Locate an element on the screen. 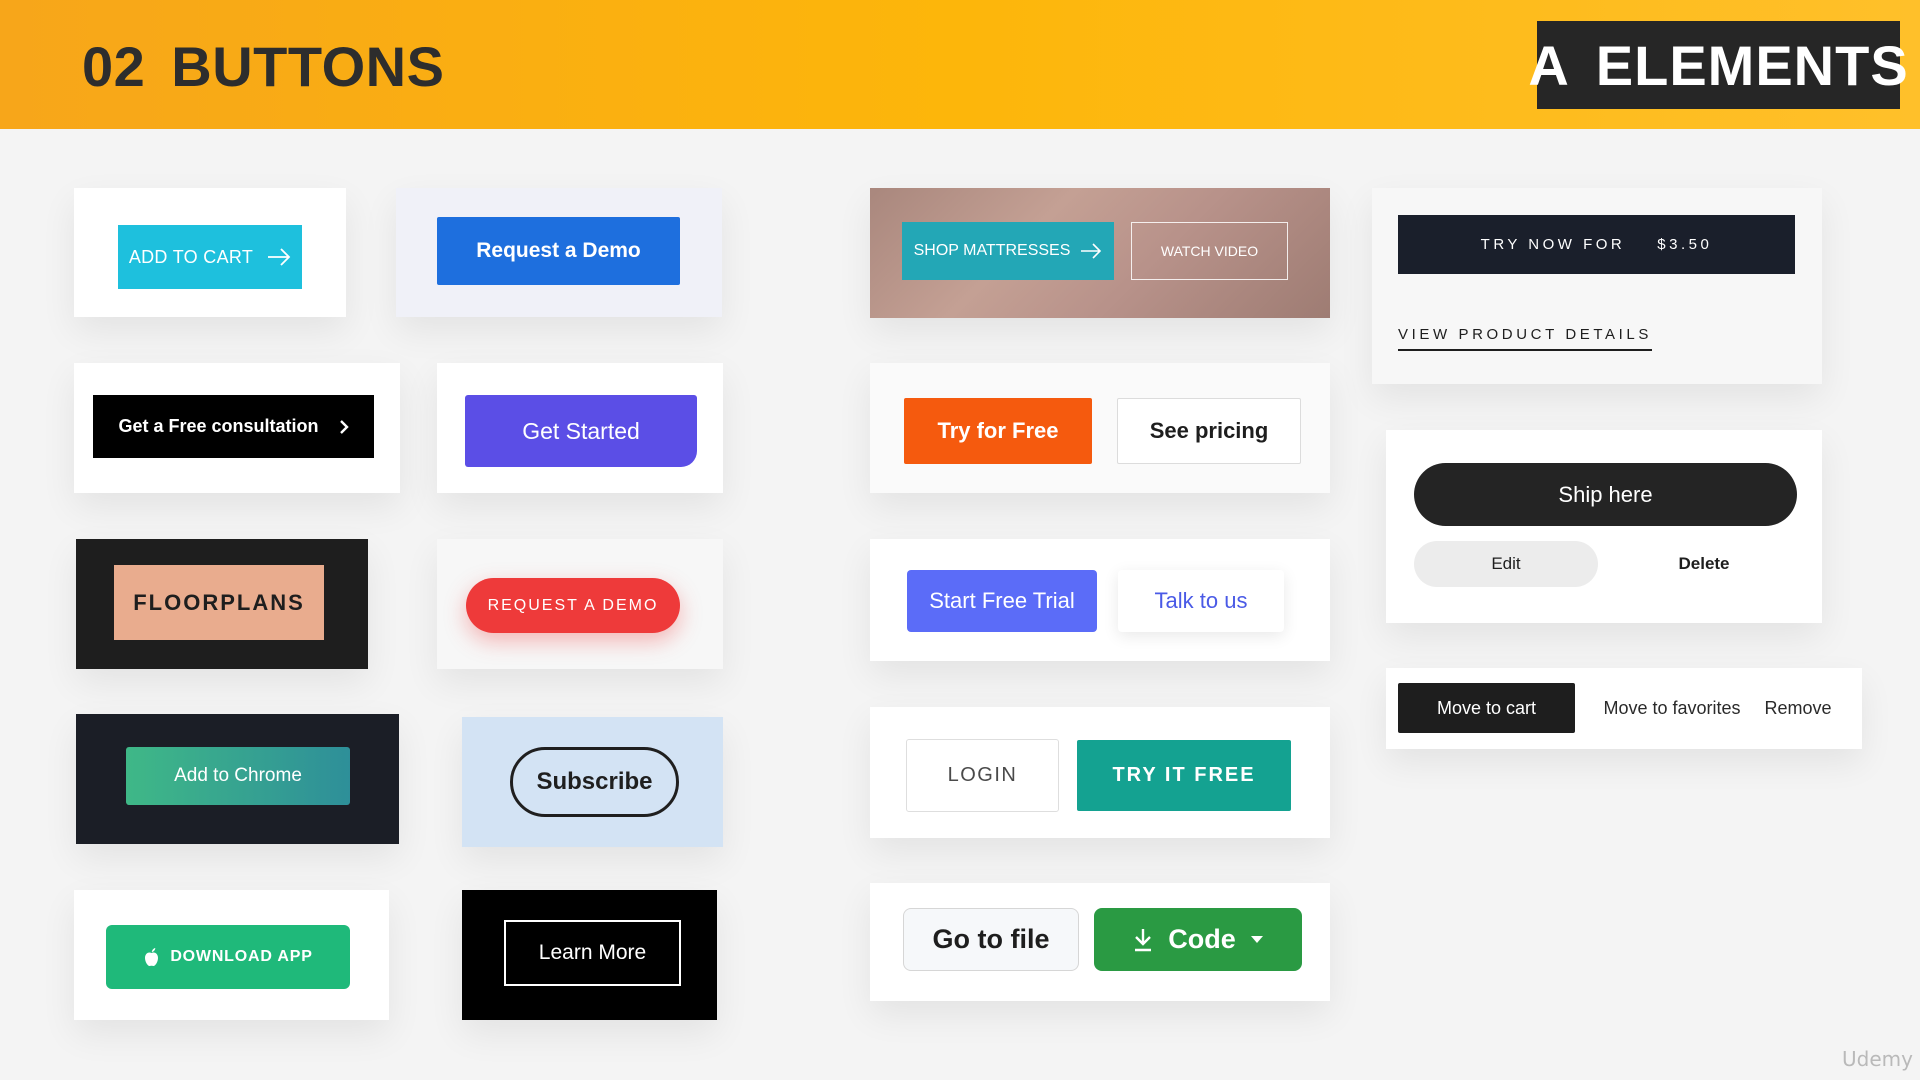  floorplans-button: FLOORPLANS is located at coordinates (219, 602).